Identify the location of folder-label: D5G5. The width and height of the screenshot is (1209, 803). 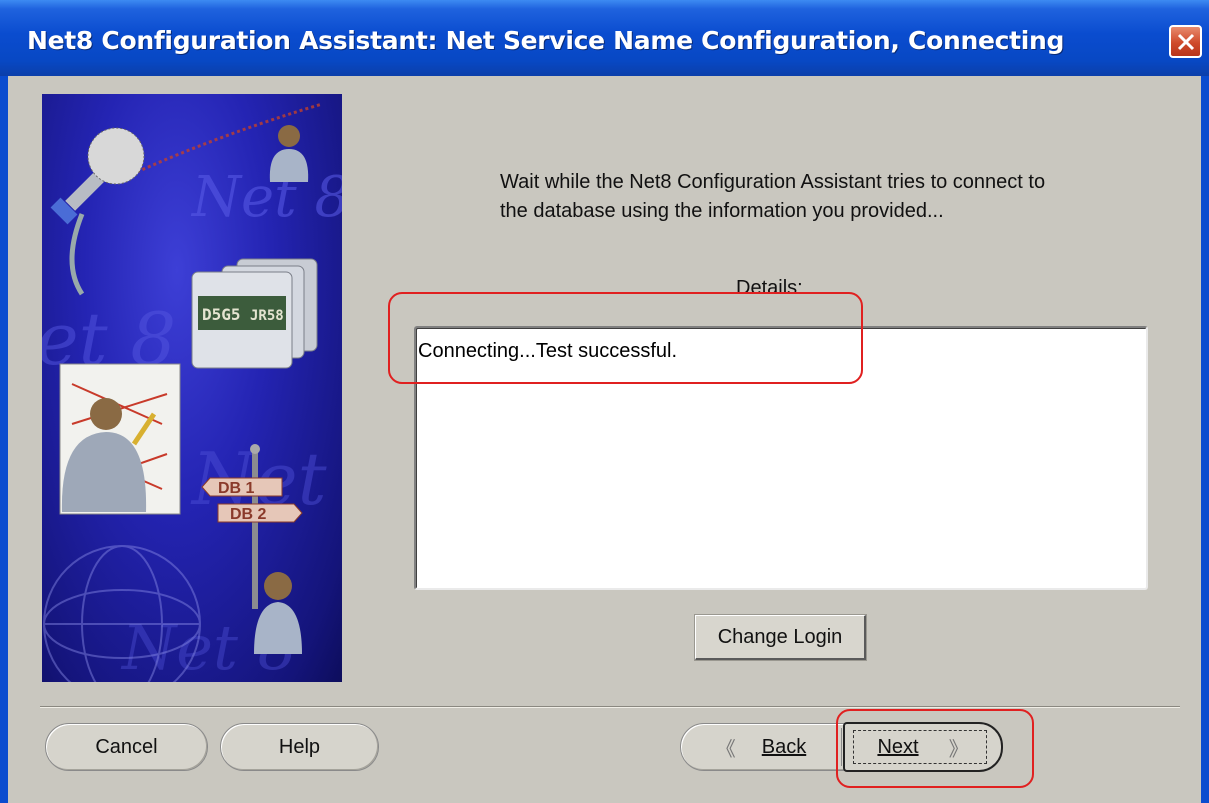
(221, 314).